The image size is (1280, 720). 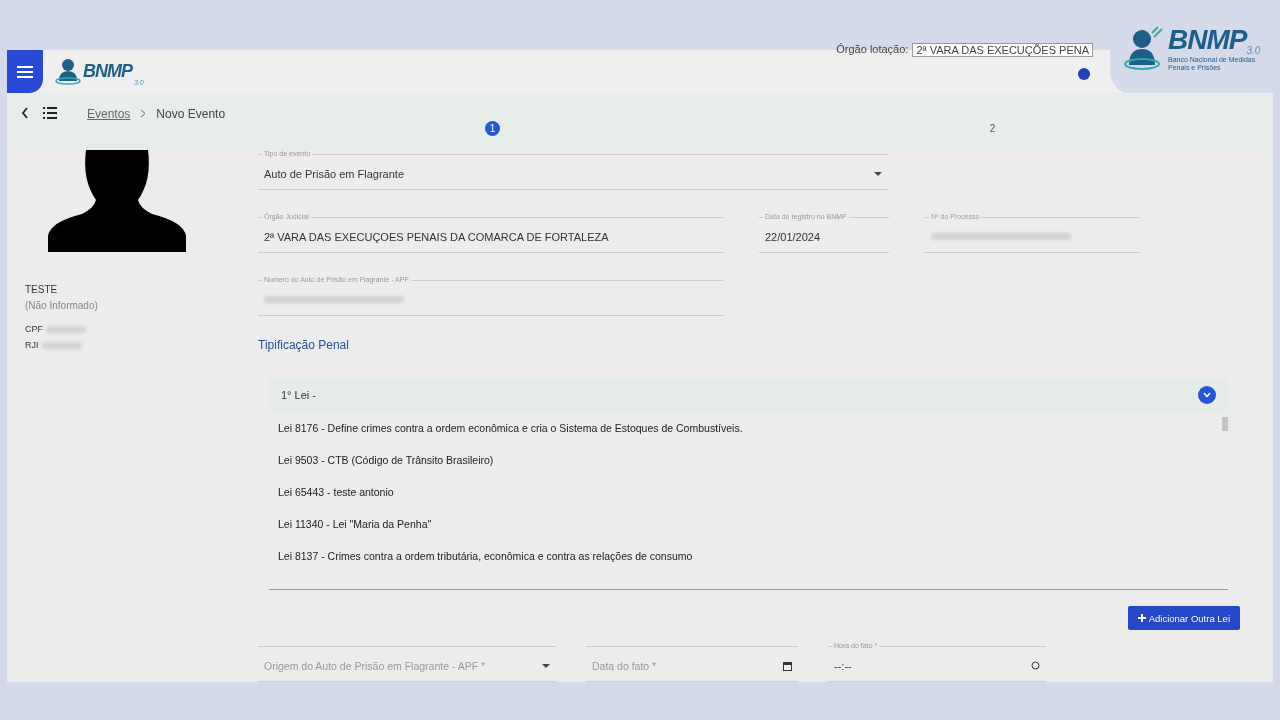 What do you see at coordinates (109, 114) in the screenshot?
I see `breadcrumb-link: Eventos` at bounding box center [109, 114].